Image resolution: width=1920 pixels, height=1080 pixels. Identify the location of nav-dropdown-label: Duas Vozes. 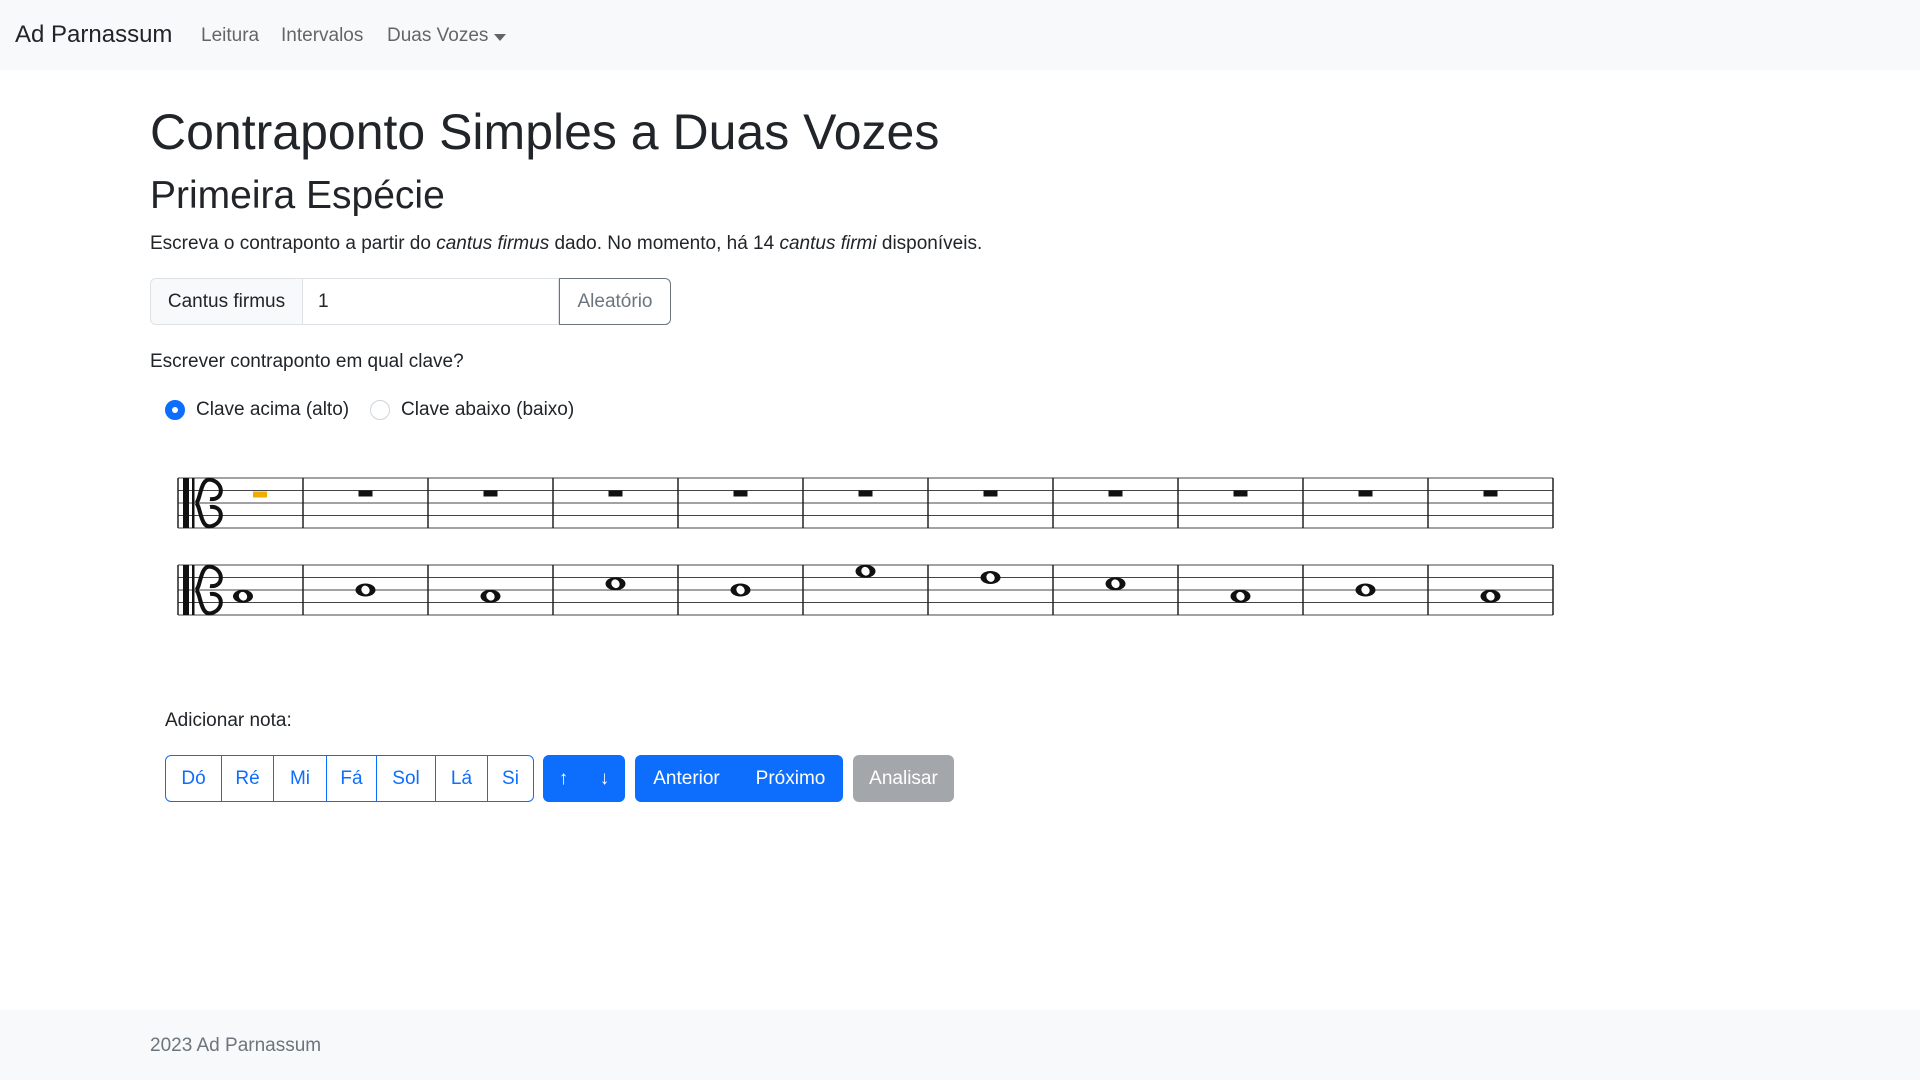
(438, 35).